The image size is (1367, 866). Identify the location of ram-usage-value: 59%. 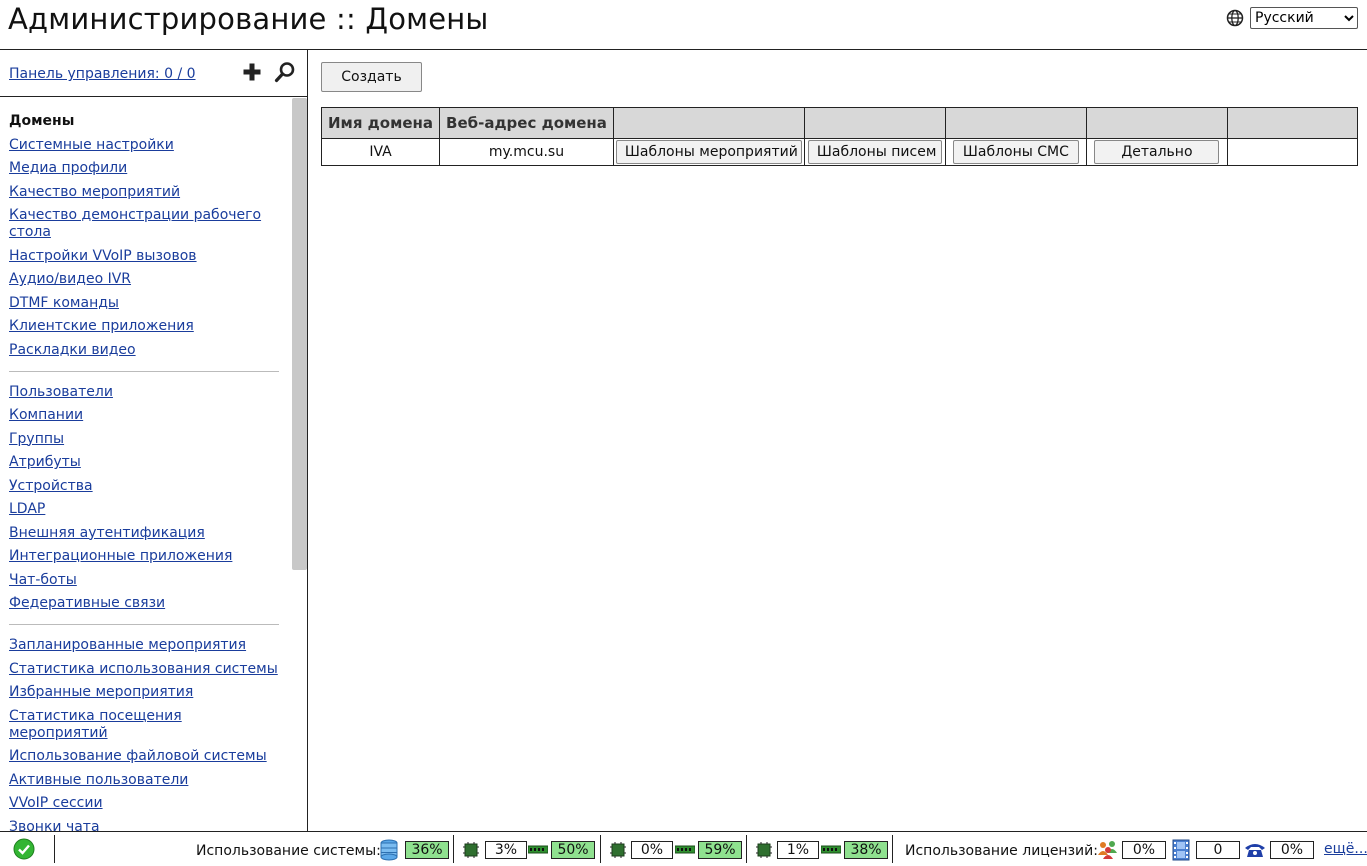
(720, 850).